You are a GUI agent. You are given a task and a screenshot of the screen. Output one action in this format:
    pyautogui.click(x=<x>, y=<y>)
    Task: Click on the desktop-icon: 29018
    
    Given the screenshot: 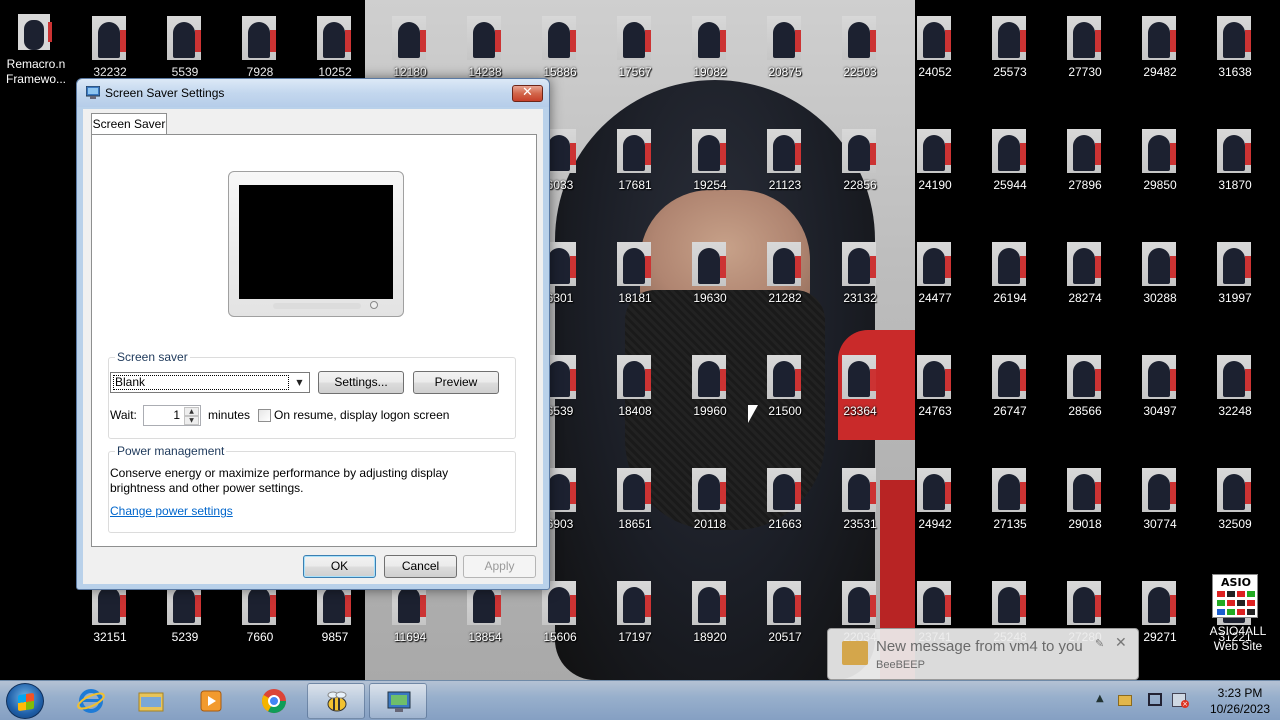 What is the action you would take?
    pyautogui.click(x=1085, y=510)
    